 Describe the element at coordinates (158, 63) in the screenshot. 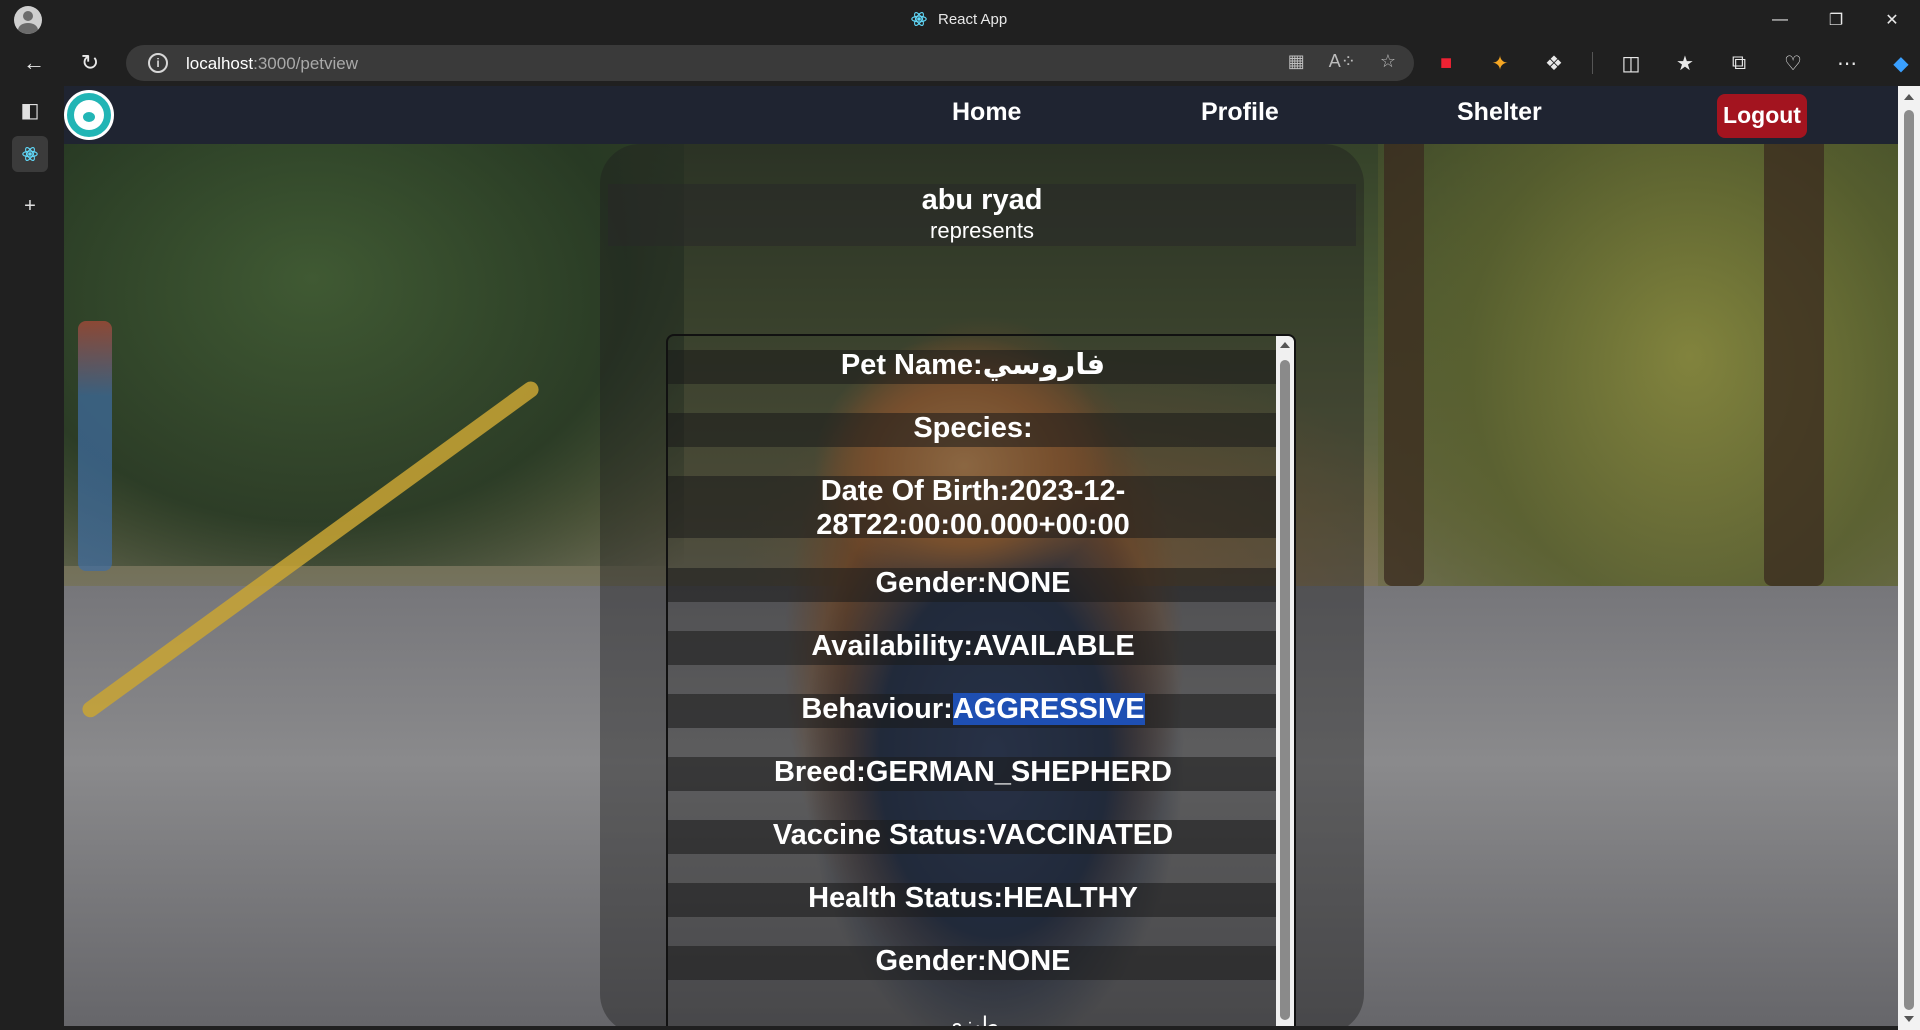

I see `site-info-icon: i` at that location.